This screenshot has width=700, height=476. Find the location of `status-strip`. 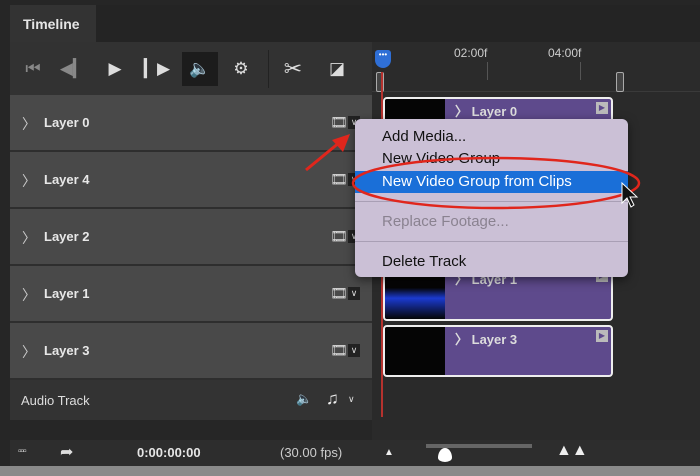

status-strip is located at coordinates (350, 471).